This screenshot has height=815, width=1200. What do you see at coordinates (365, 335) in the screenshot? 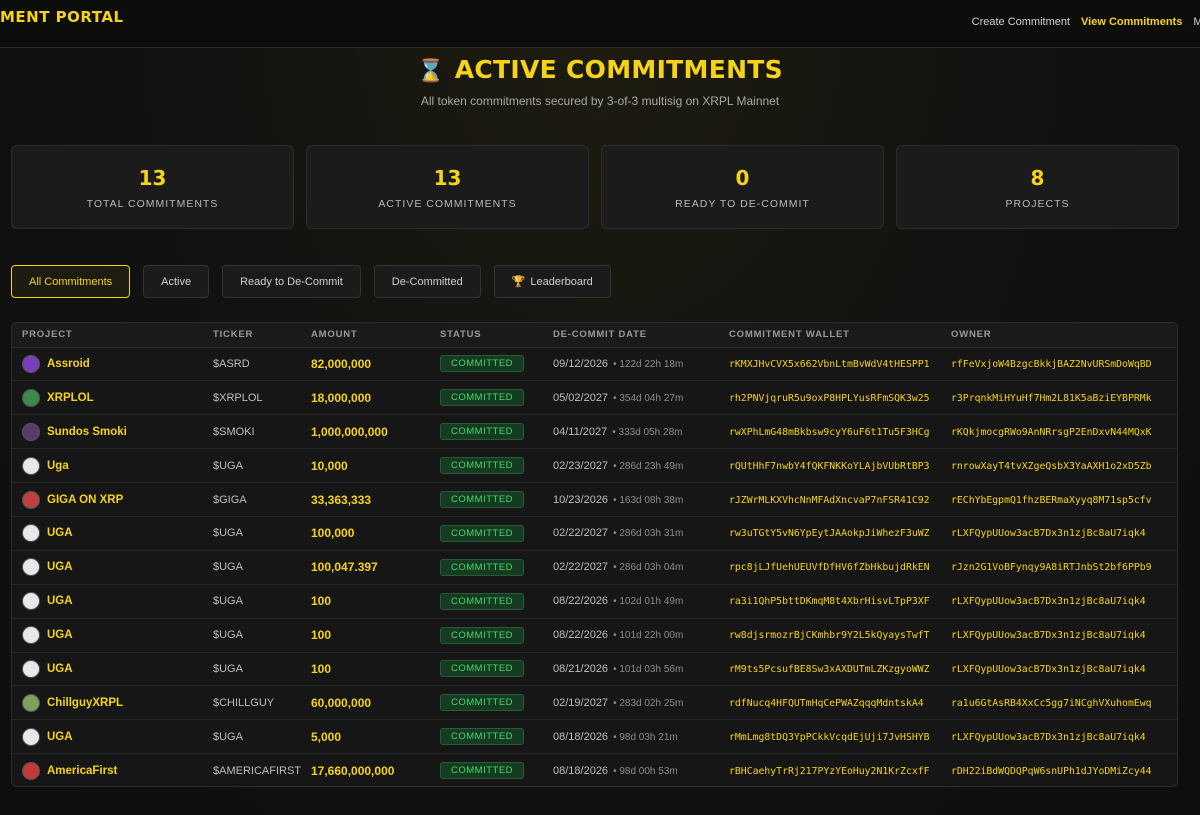
I see `column-header-amount: AMOUNT` at bounding box center [365, 335].